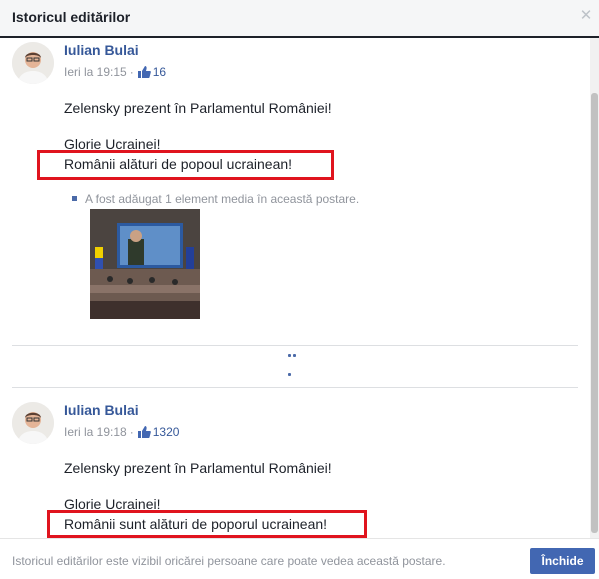 The height and width of the screenshot is (579, 599). I want to click on scrollbar, so click(594, 288).